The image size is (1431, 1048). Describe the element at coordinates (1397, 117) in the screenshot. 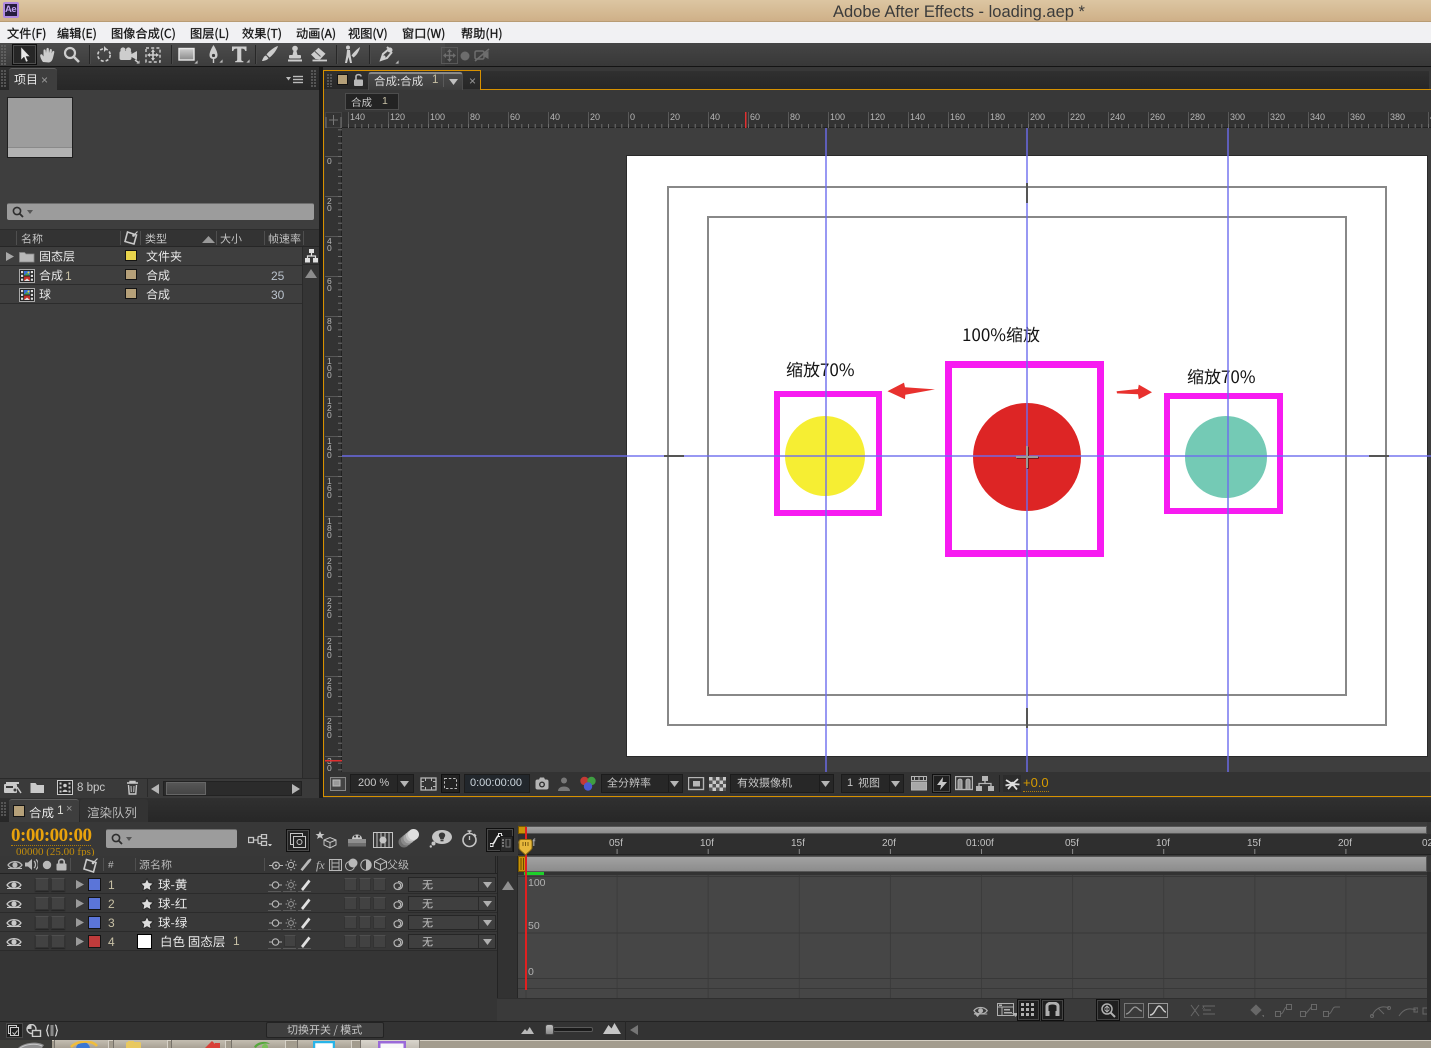

I see `svg-text: 380` at that location.